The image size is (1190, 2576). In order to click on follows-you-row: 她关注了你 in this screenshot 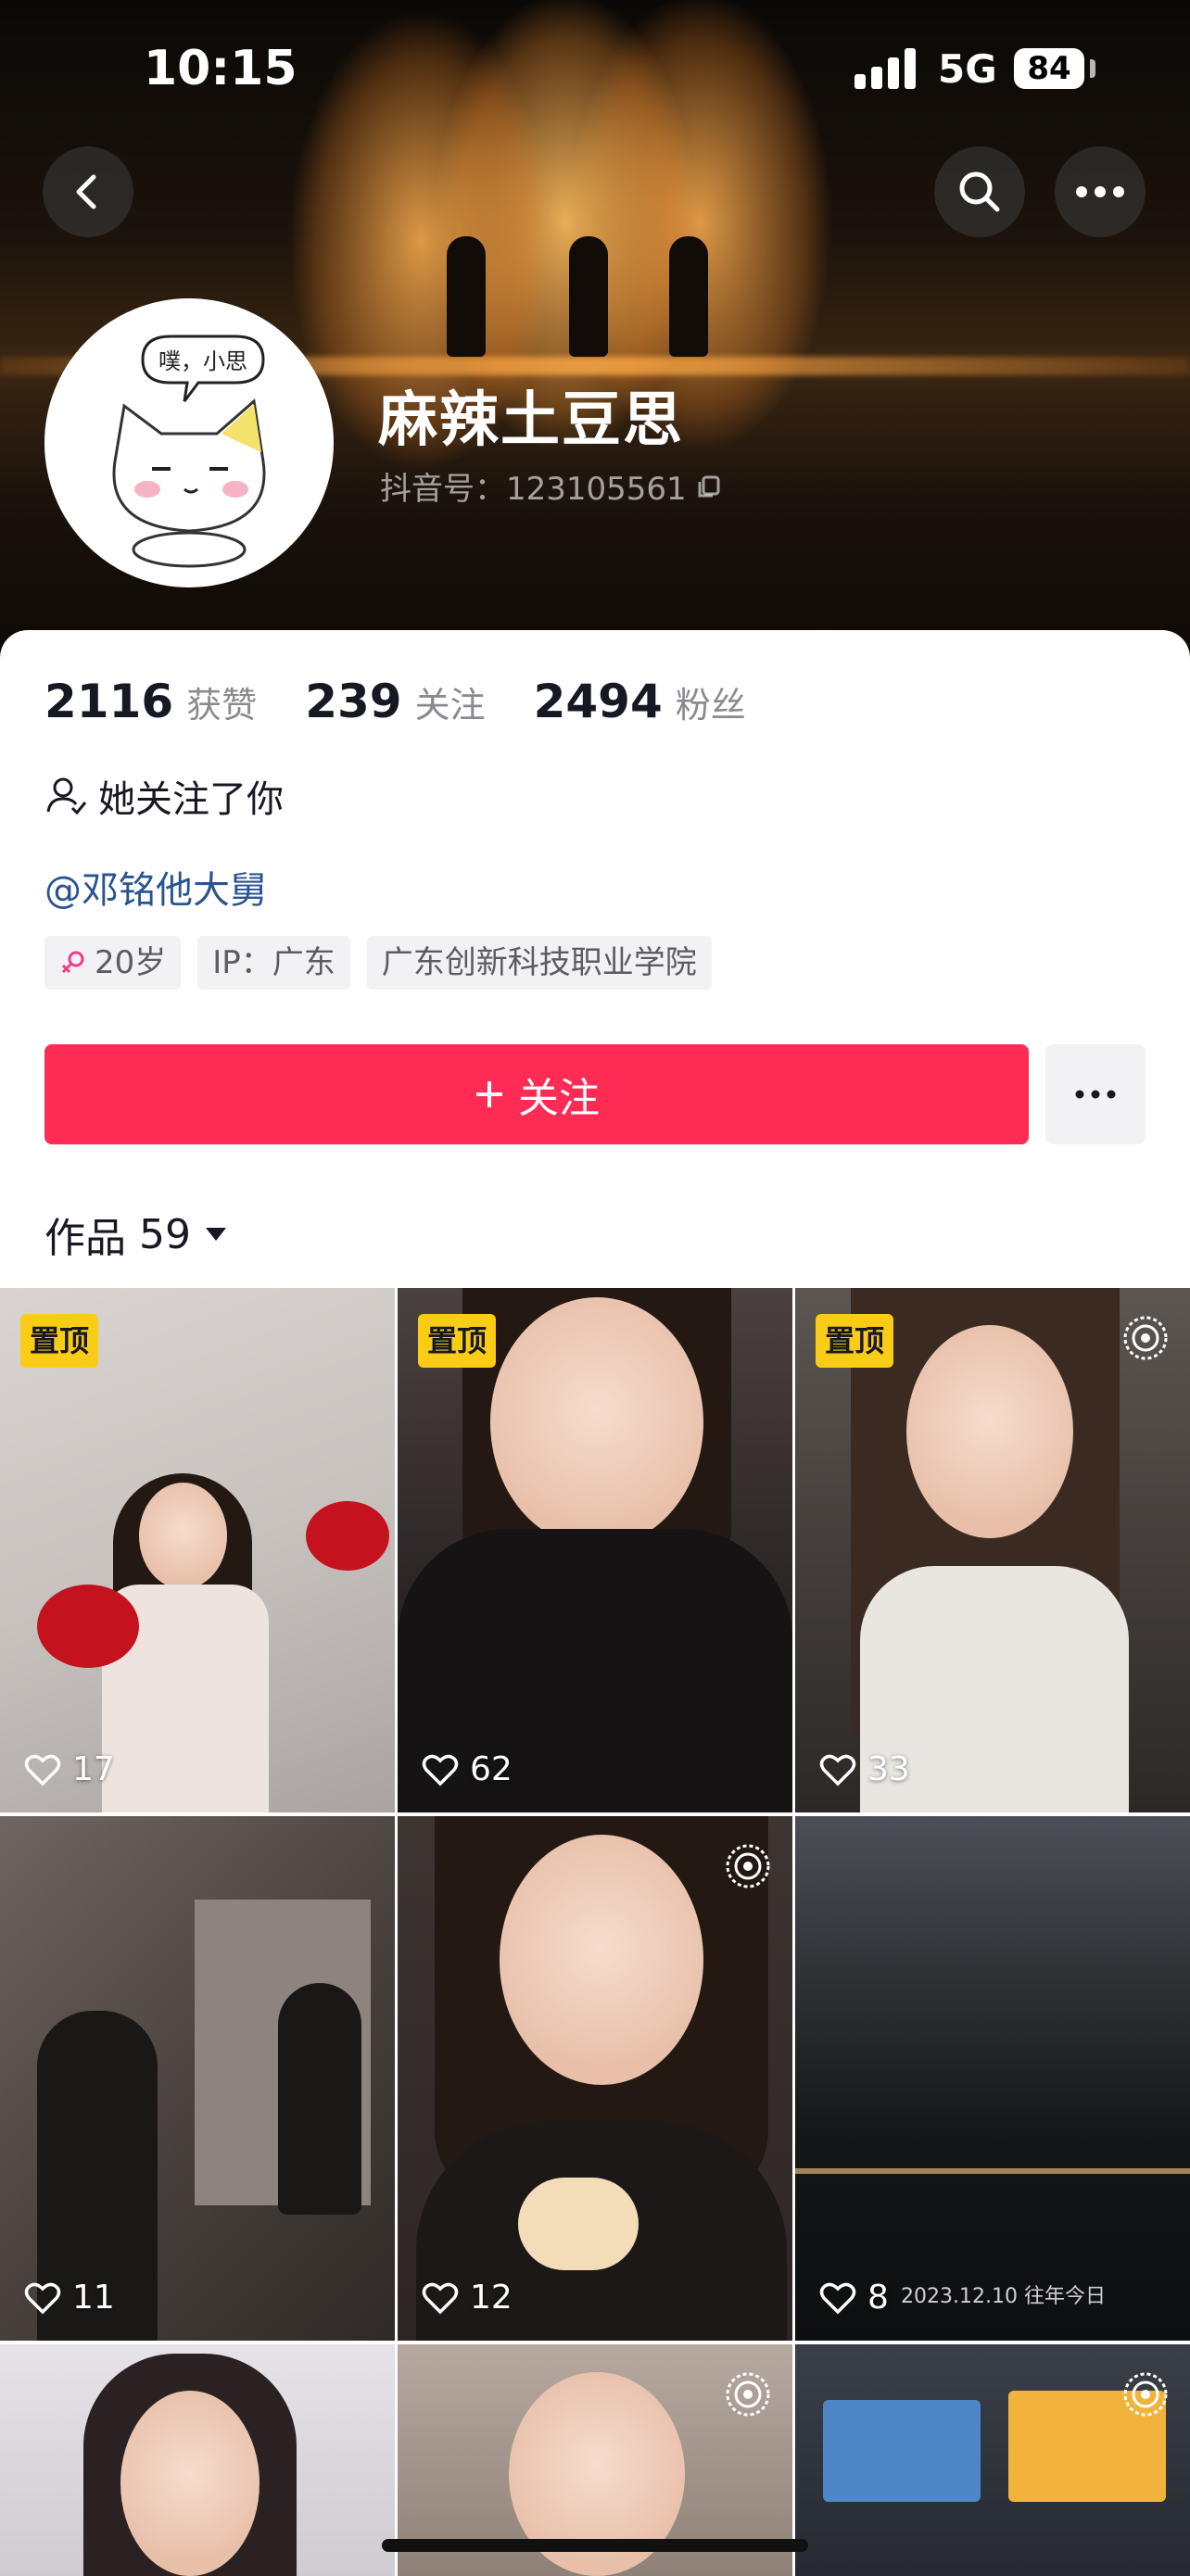, I will do `click(164, 796)`.